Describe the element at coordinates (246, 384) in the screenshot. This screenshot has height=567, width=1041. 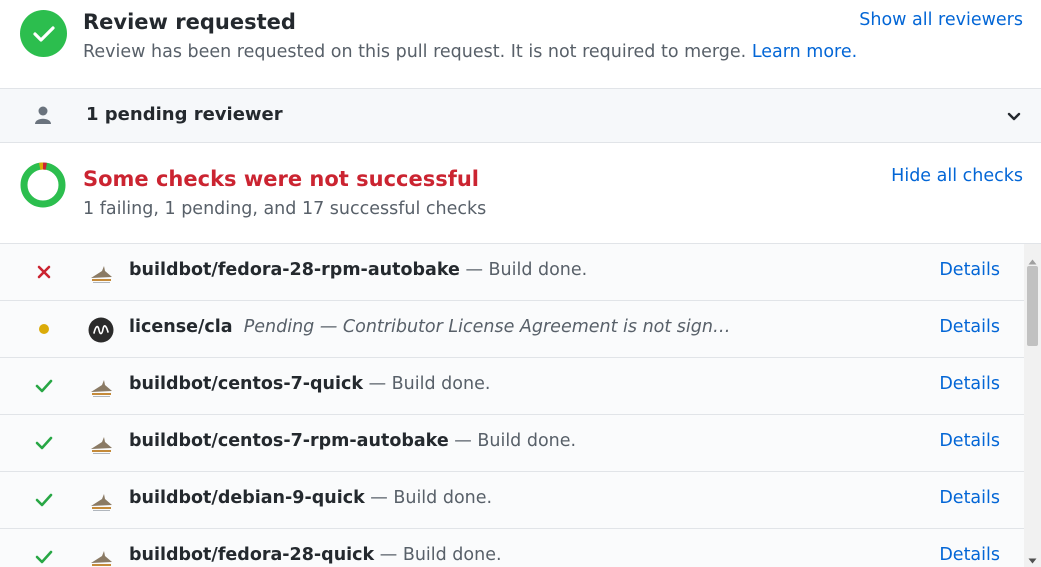
I see `check-name: buildbot/centos-7-quick` at that location.